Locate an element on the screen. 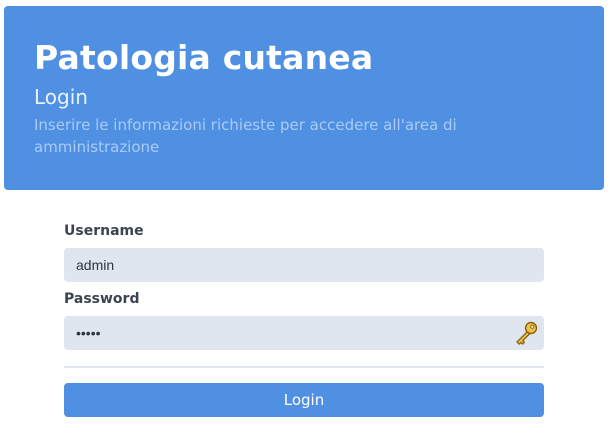 This screenshot has height=439, width=610. username-field-wrap is located at coordinates (304, 265).